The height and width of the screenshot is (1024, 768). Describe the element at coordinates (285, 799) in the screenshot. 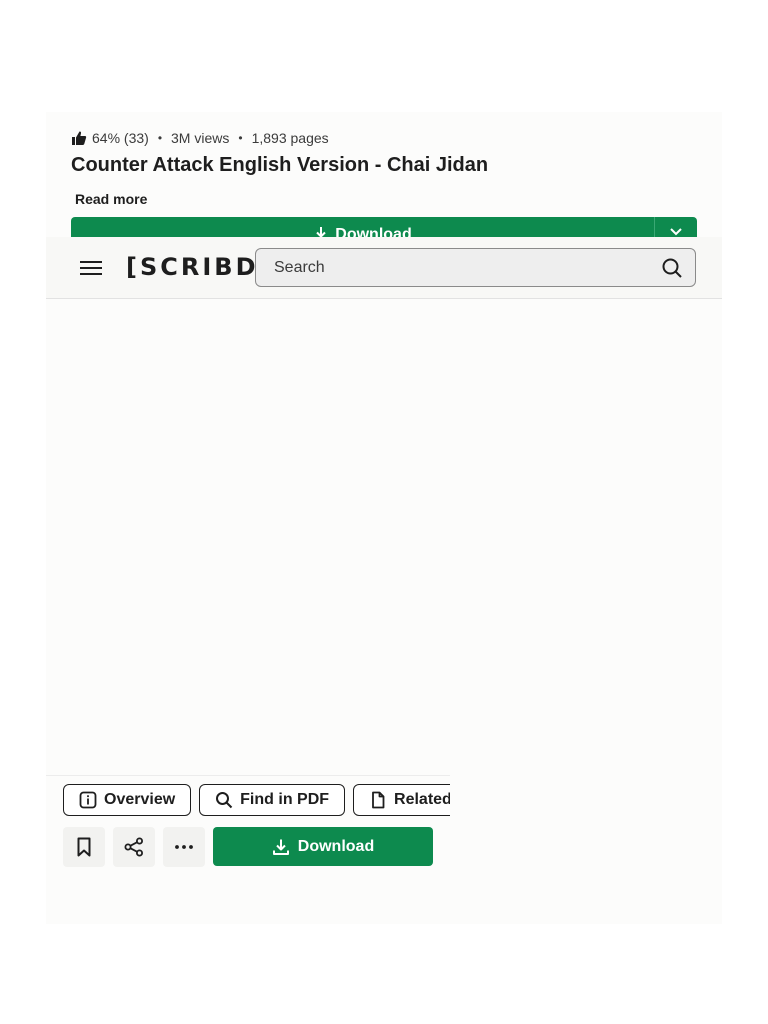

I see `find-in-pdf-label: Find in PDF` at that location.